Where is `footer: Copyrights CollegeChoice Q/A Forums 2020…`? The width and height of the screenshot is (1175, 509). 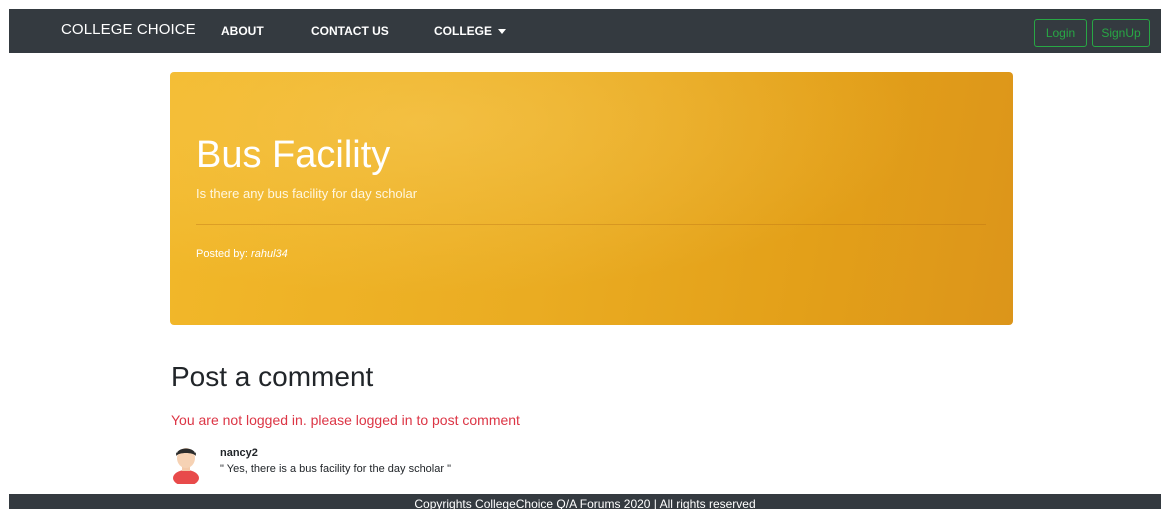
footer: Copyrights CollegeChoice Q/A Forums 2020… is located at coordinates (585, 501).